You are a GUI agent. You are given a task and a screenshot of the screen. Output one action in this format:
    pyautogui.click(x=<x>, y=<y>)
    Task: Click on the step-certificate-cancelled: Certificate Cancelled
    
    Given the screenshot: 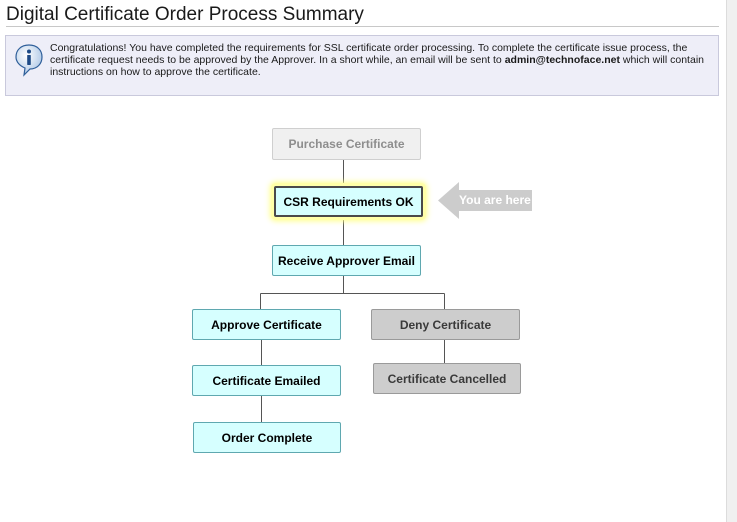 What is the action you would take?
    pyautogui.click(x=447, y=378)
    